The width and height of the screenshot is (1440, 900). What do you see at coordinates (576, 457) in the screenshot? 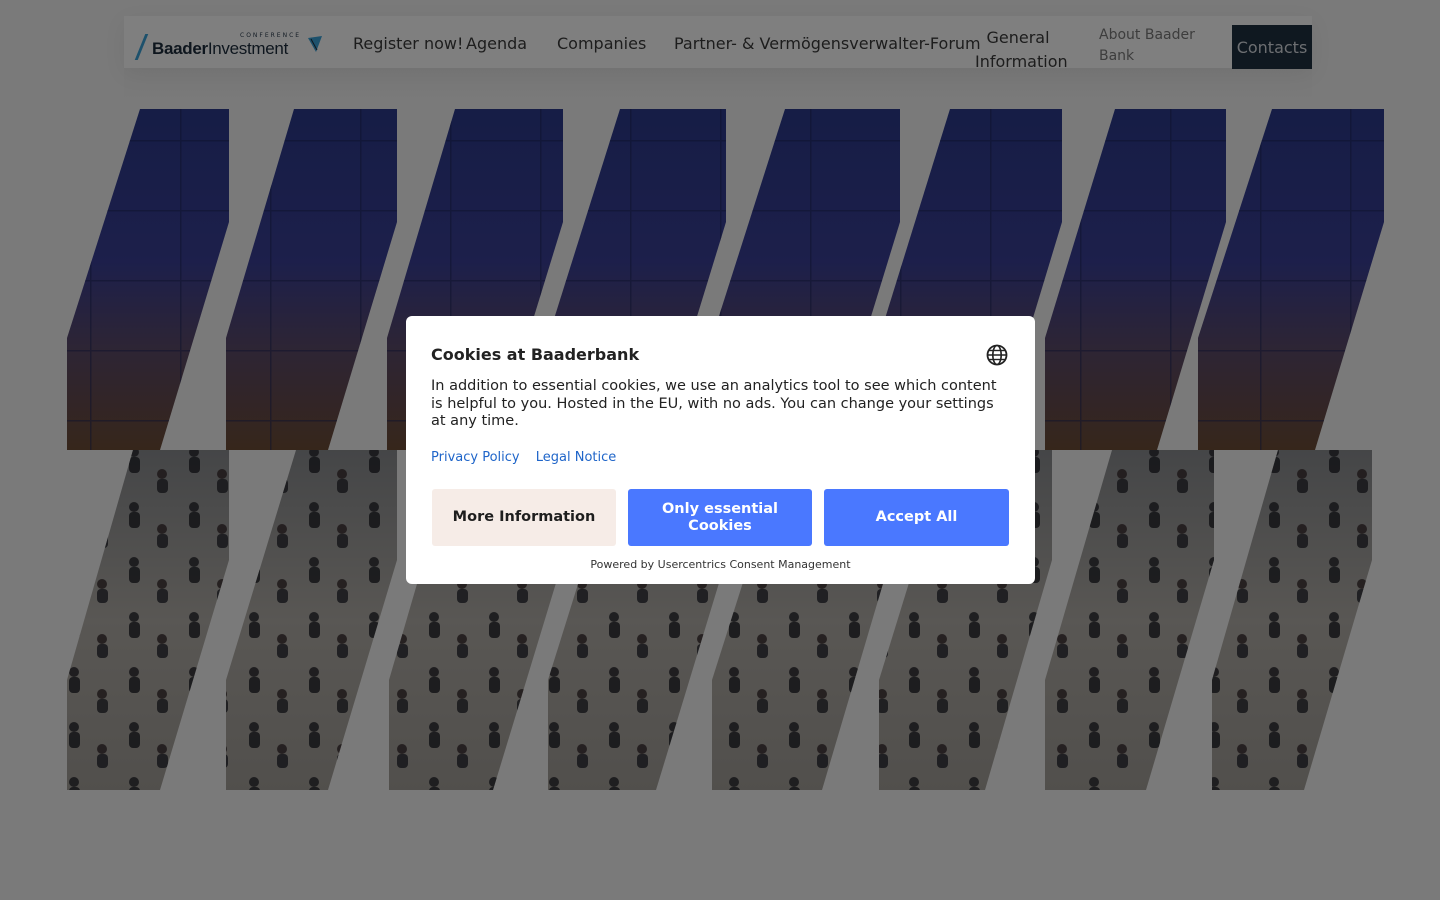
I see `legal-notice-link: Legal Notice` at bounding box center [576, 457].